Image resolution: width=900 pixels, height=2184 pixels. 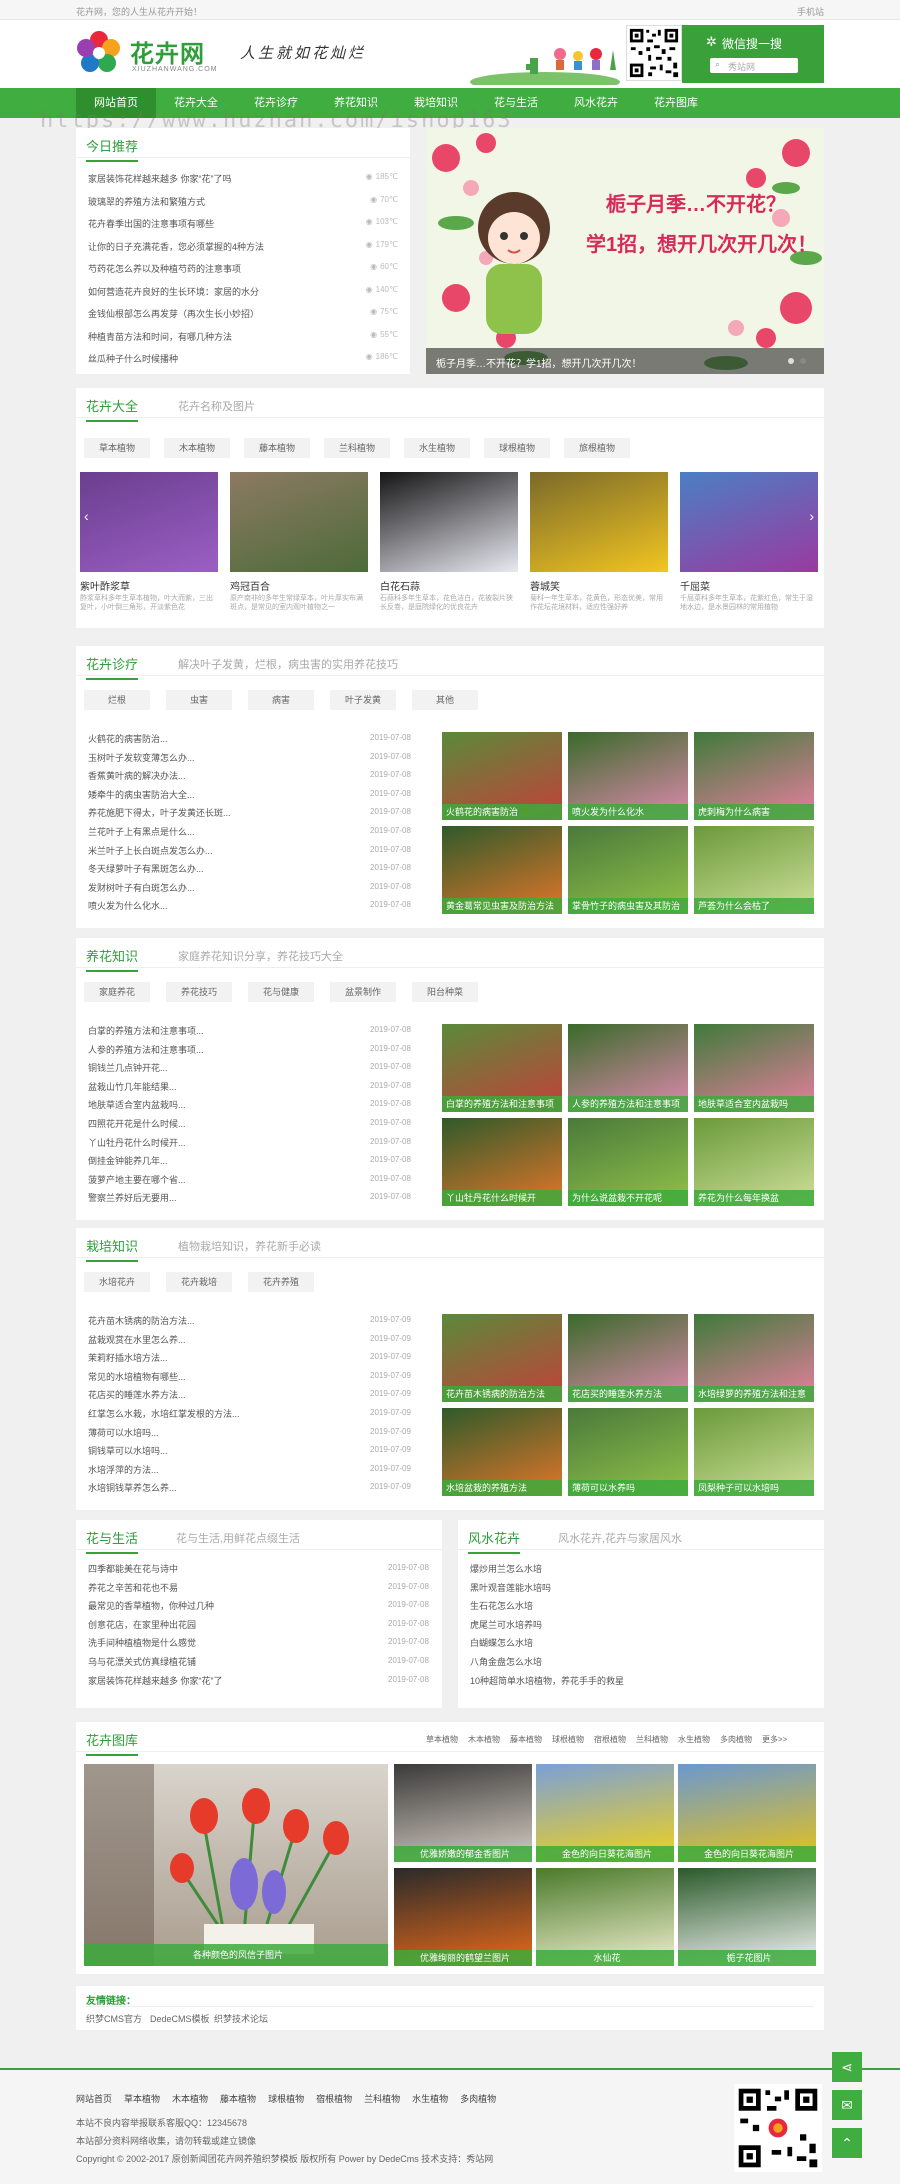 What do you see at coordinates (243, 358) in the screenshot?
I see `list-item: 丝瓜种子什么时候播种 ◉ 186℃` at bounding box center [243, 358].